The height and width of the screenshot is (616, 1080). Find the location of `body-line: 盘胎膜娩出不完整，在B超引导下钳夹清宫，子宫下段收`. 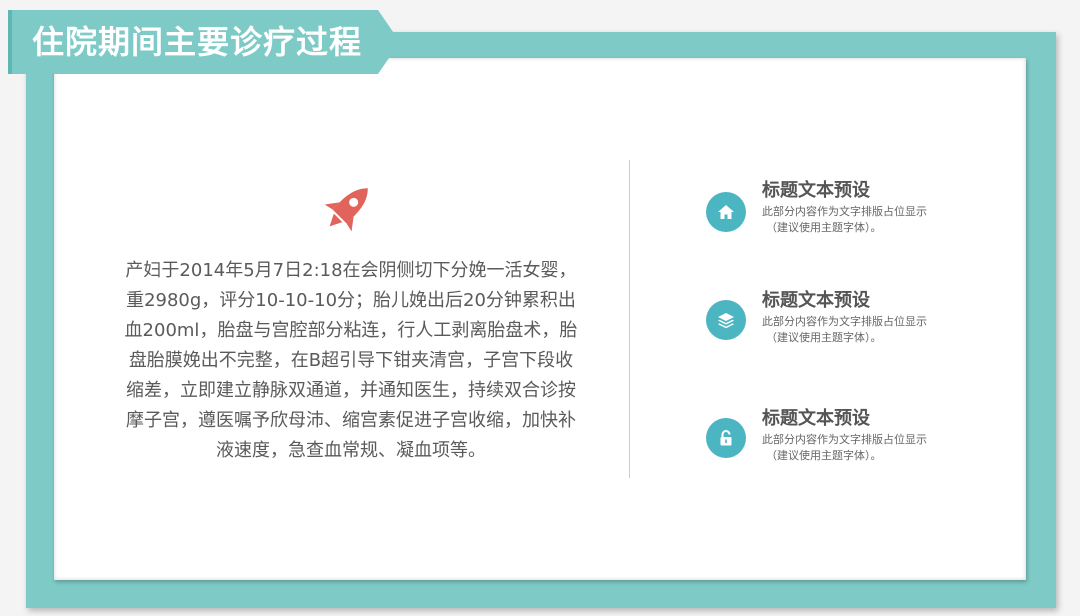

body-line: 盘胎膜娩出不完整，在B超引导下钳夹清宫，子宫下段收 is located at coordinates (351, 360).